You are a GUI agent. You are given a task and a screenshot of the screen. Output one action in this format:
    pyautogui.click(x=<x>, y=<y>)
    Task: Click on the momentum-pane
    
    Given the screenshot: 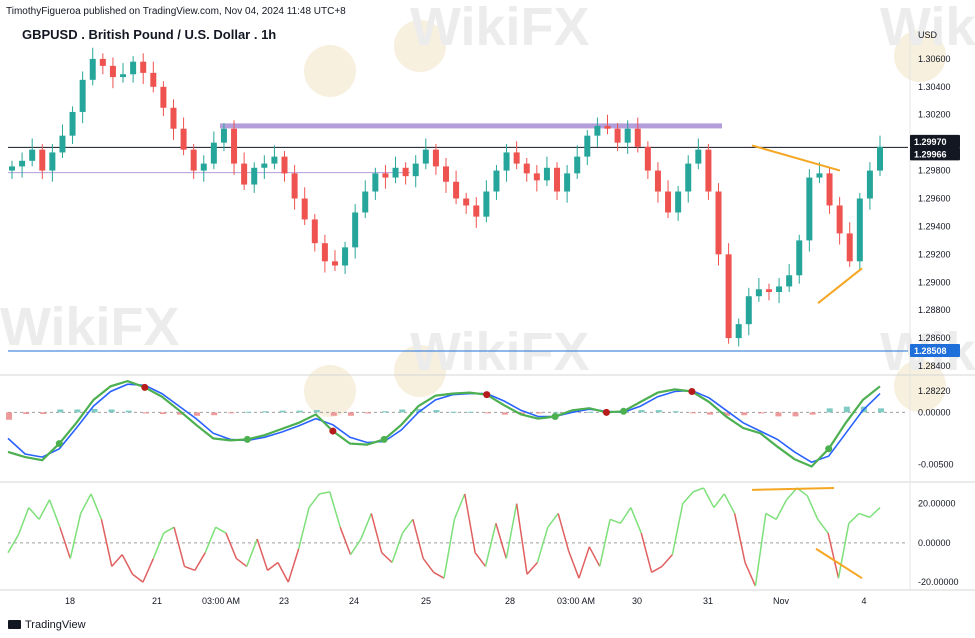 What is the action you would take?
    pyautogui.click(x=457, y=536)
    